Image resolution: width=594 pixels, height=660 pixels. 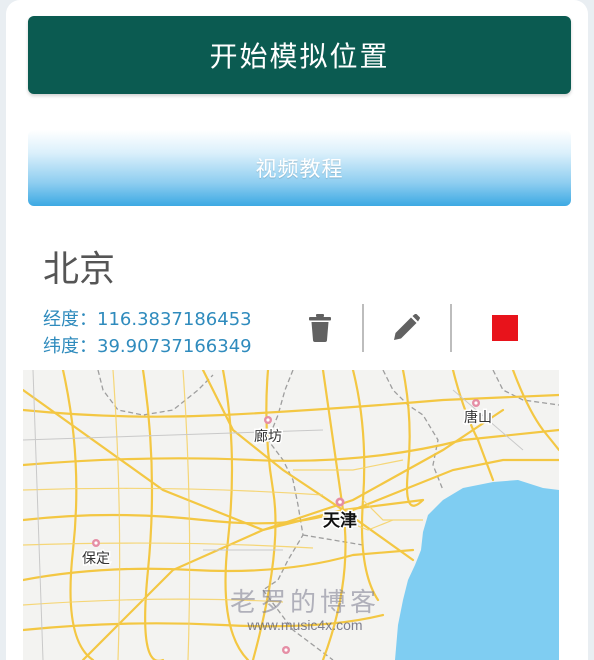 I want to click on stop-button, so click(x=505, y=328).